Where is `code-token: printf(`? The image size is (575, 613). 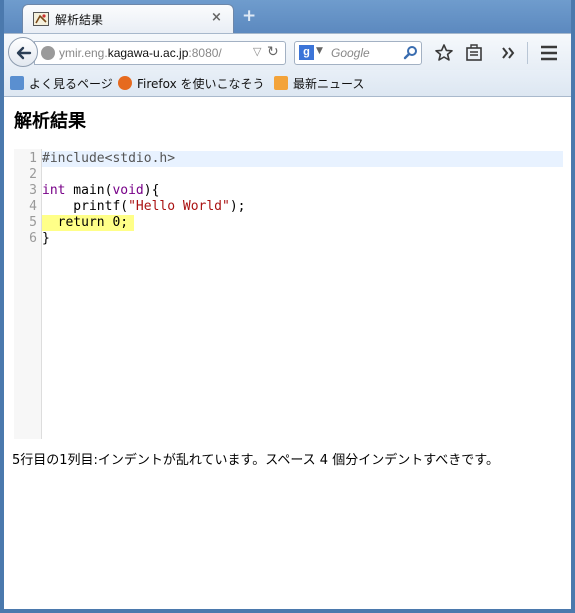
code-token: printf( is located at coordinates (85, 206).